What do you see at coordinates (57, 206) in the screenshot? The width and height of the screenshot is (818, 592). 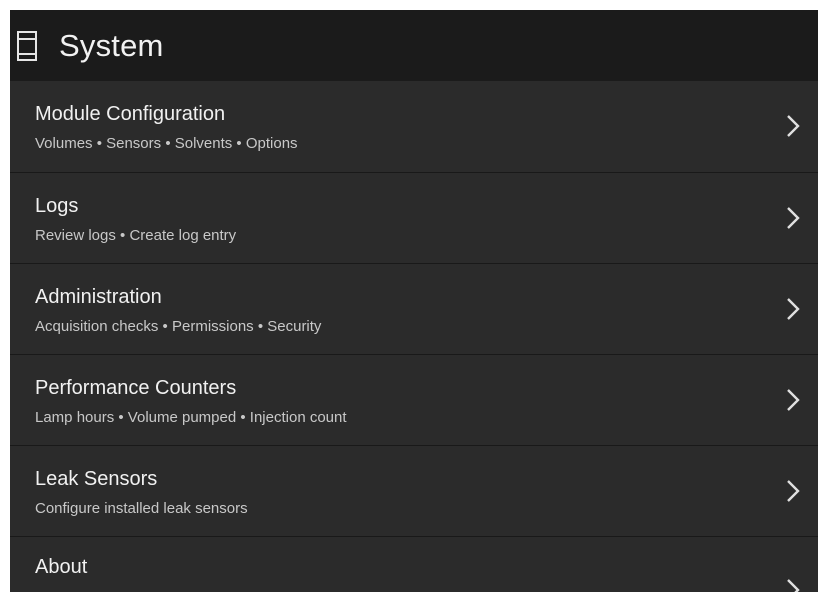 I see `menu-item-title: Logs` at bounding box center [57, 206].